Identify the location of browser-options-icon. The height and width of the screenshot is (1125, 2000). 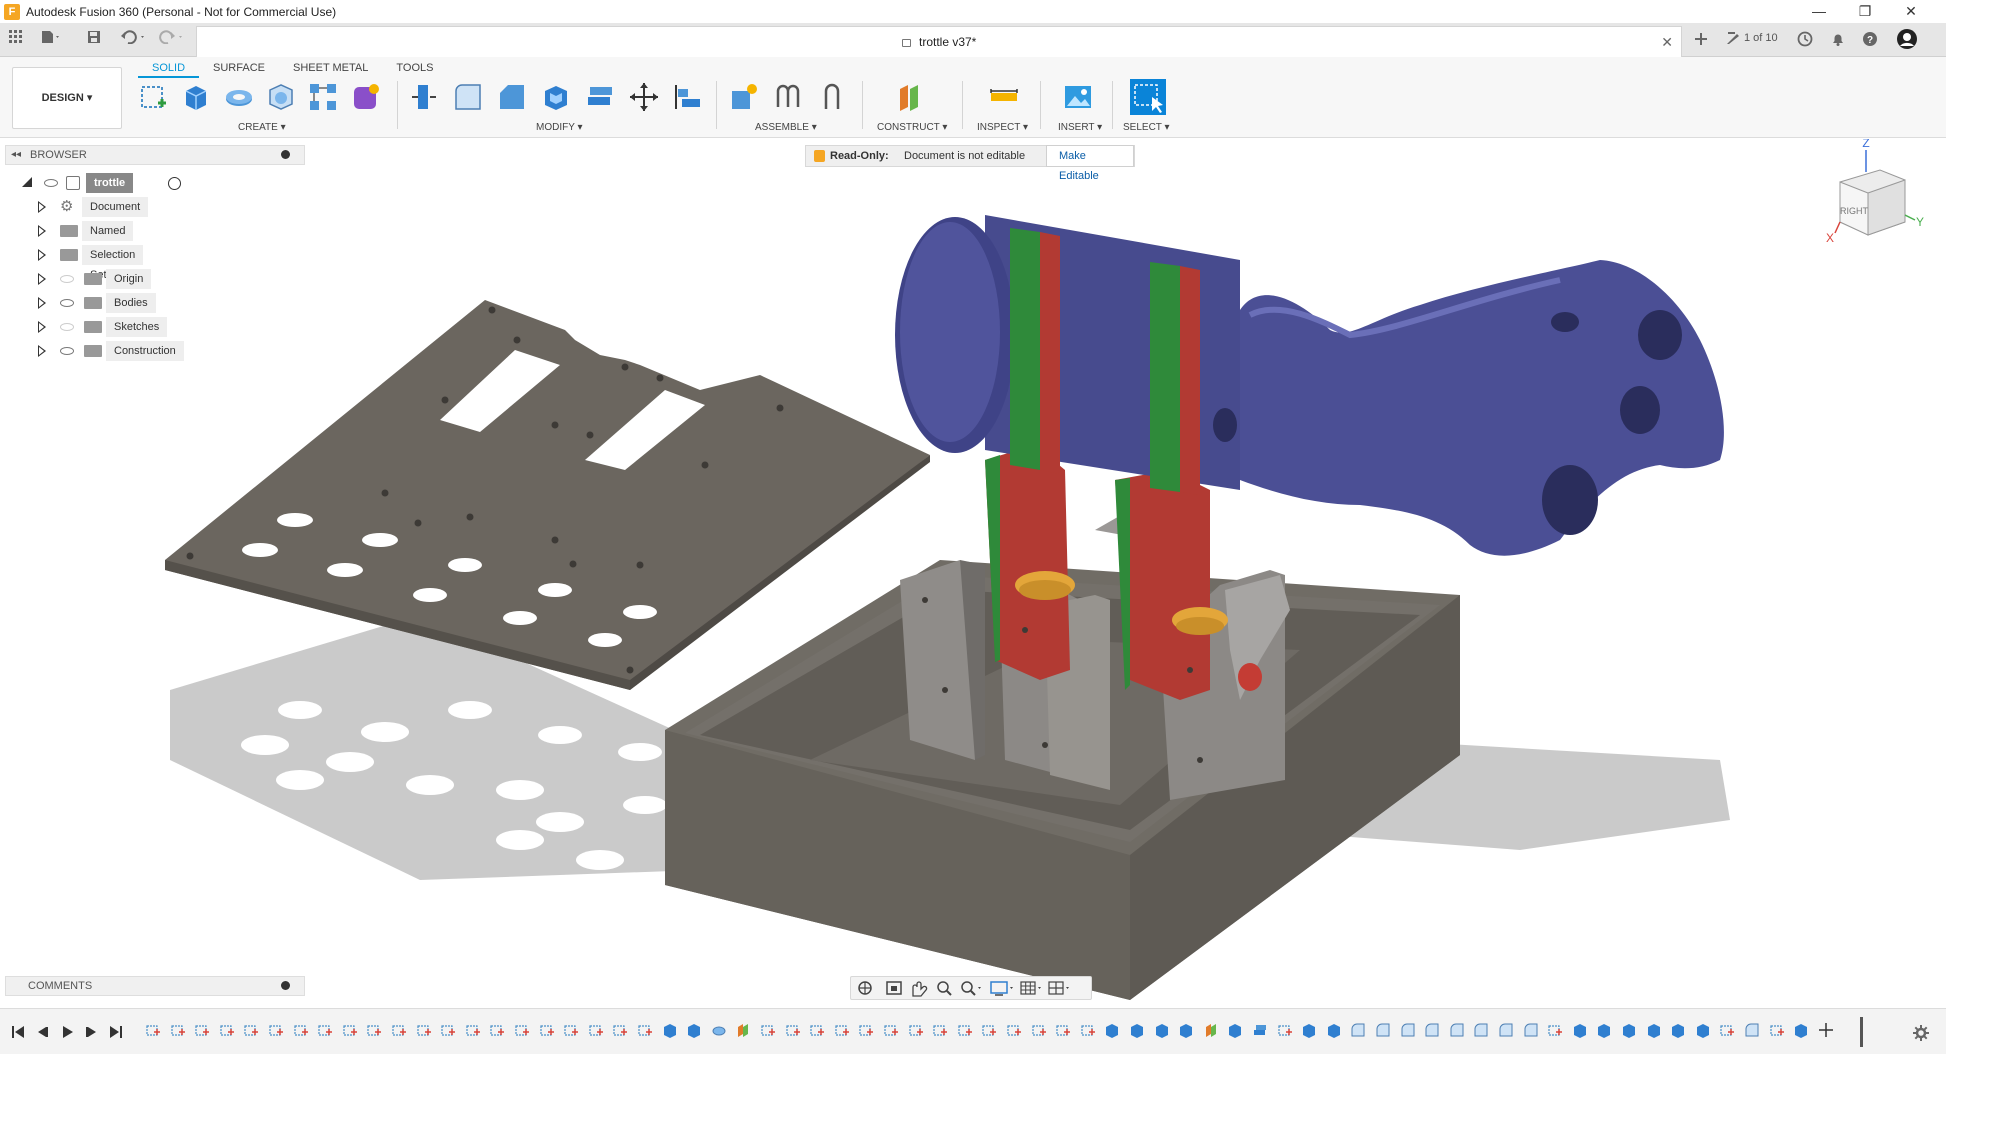
(285, 154).